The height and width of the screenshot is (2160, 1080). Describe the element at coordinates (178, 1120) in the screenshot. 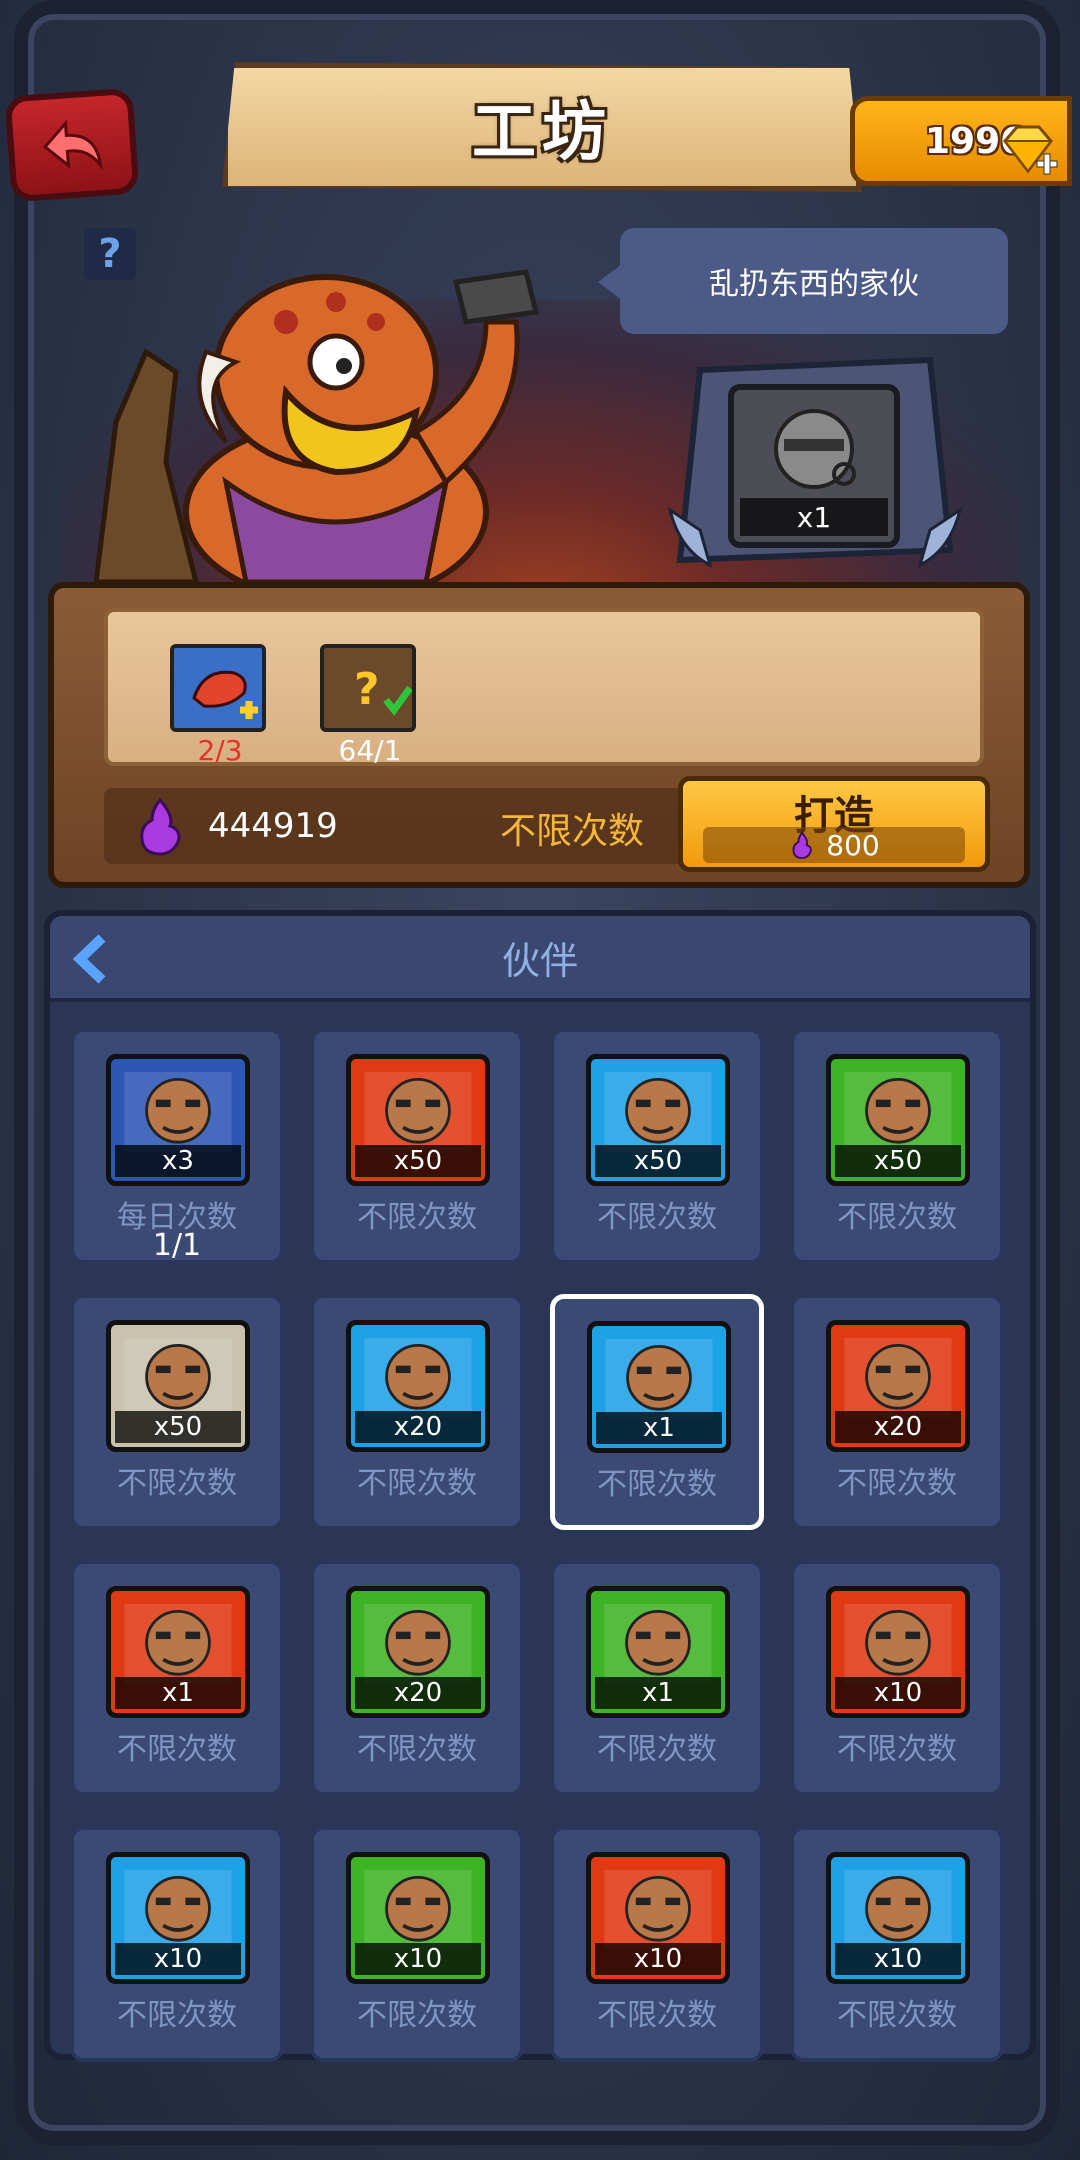

I see `partner-piece-icon: x3` at that location.